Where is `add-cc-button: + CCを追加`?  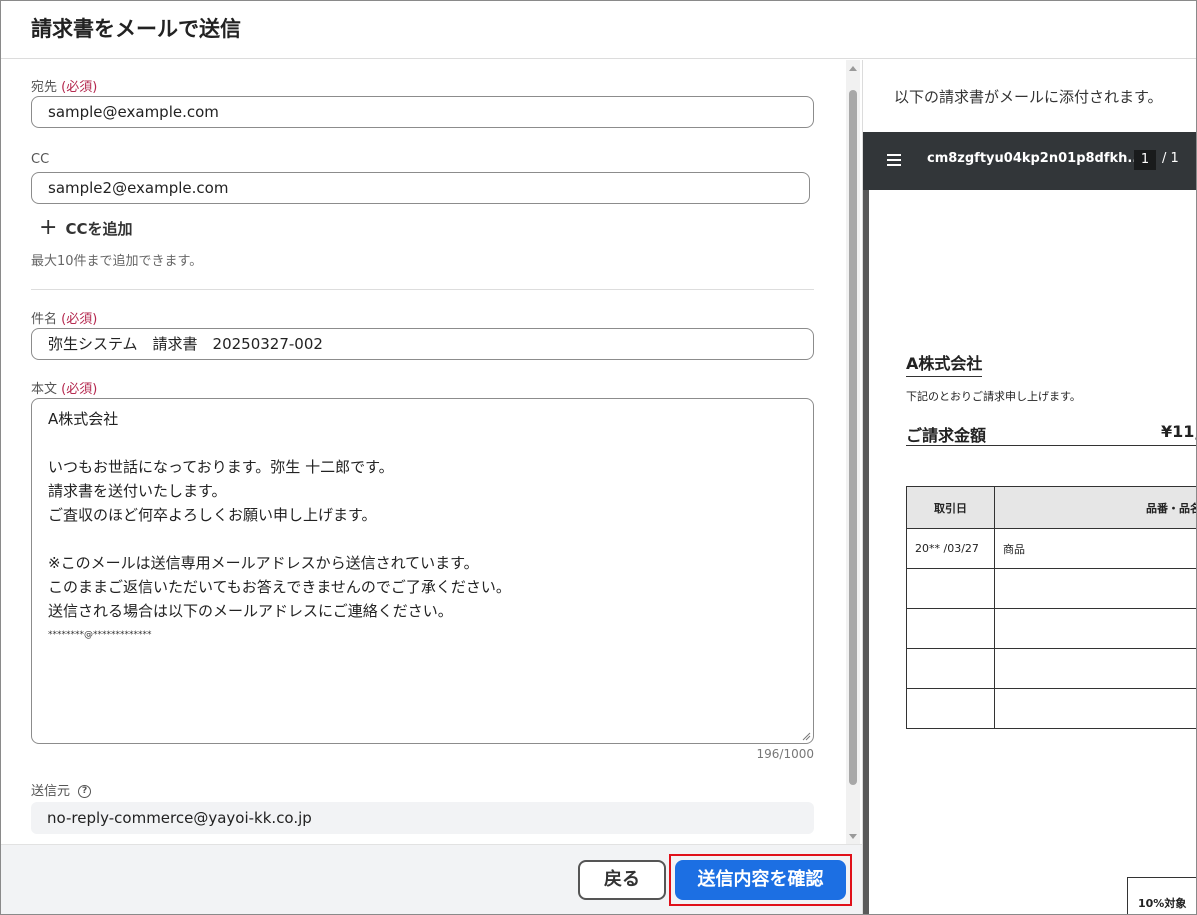
add-cc-button: + CCを追加 is located at coordinates (85, 228).